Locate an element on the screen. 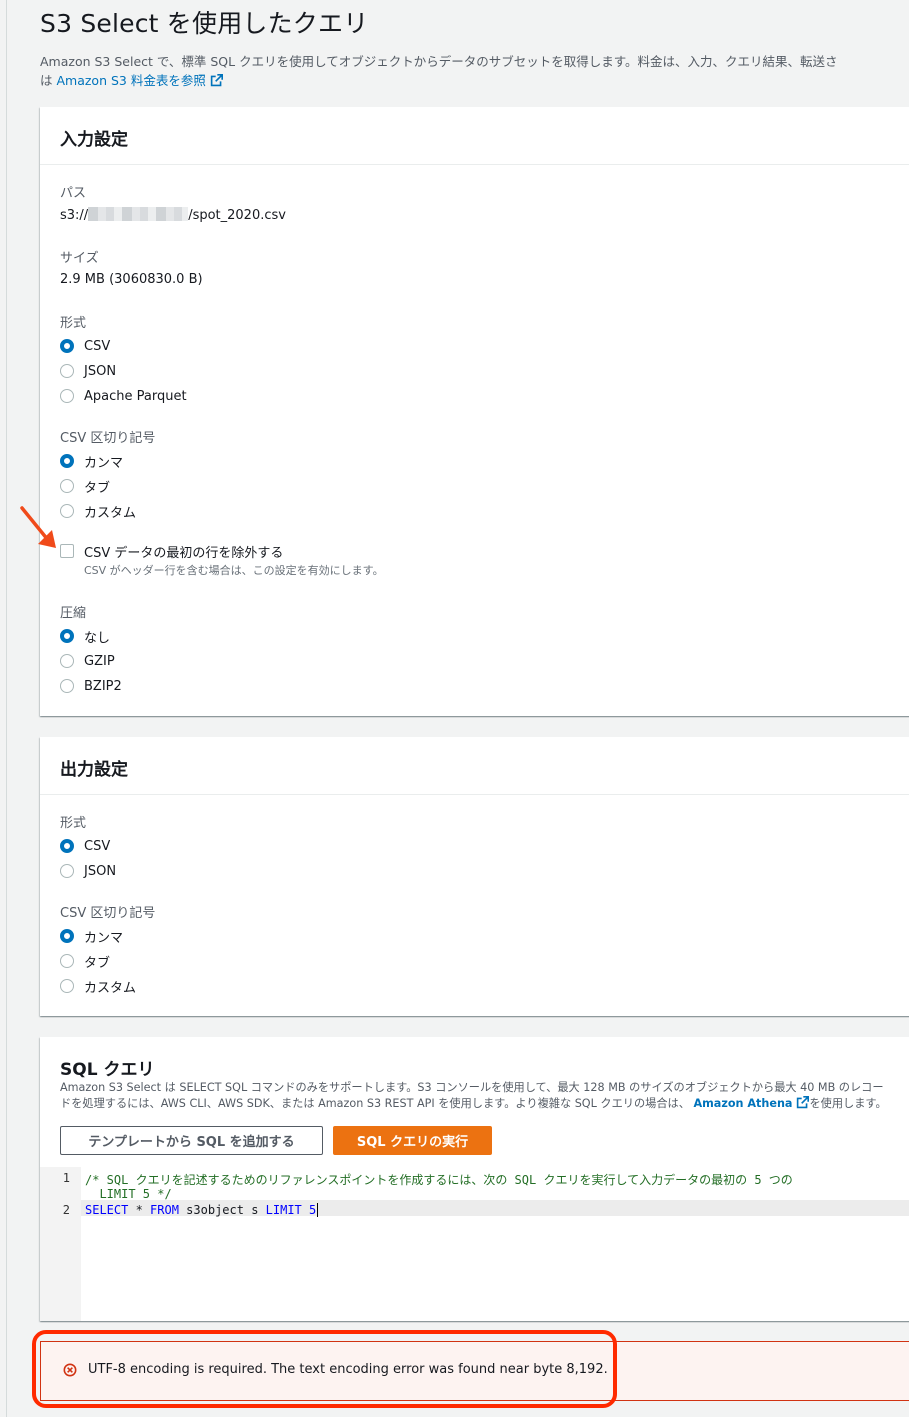 The height and width of the screenshot is (1417, 909). sql-keyword-select: SELECT is located at coordinates (107, 1210).